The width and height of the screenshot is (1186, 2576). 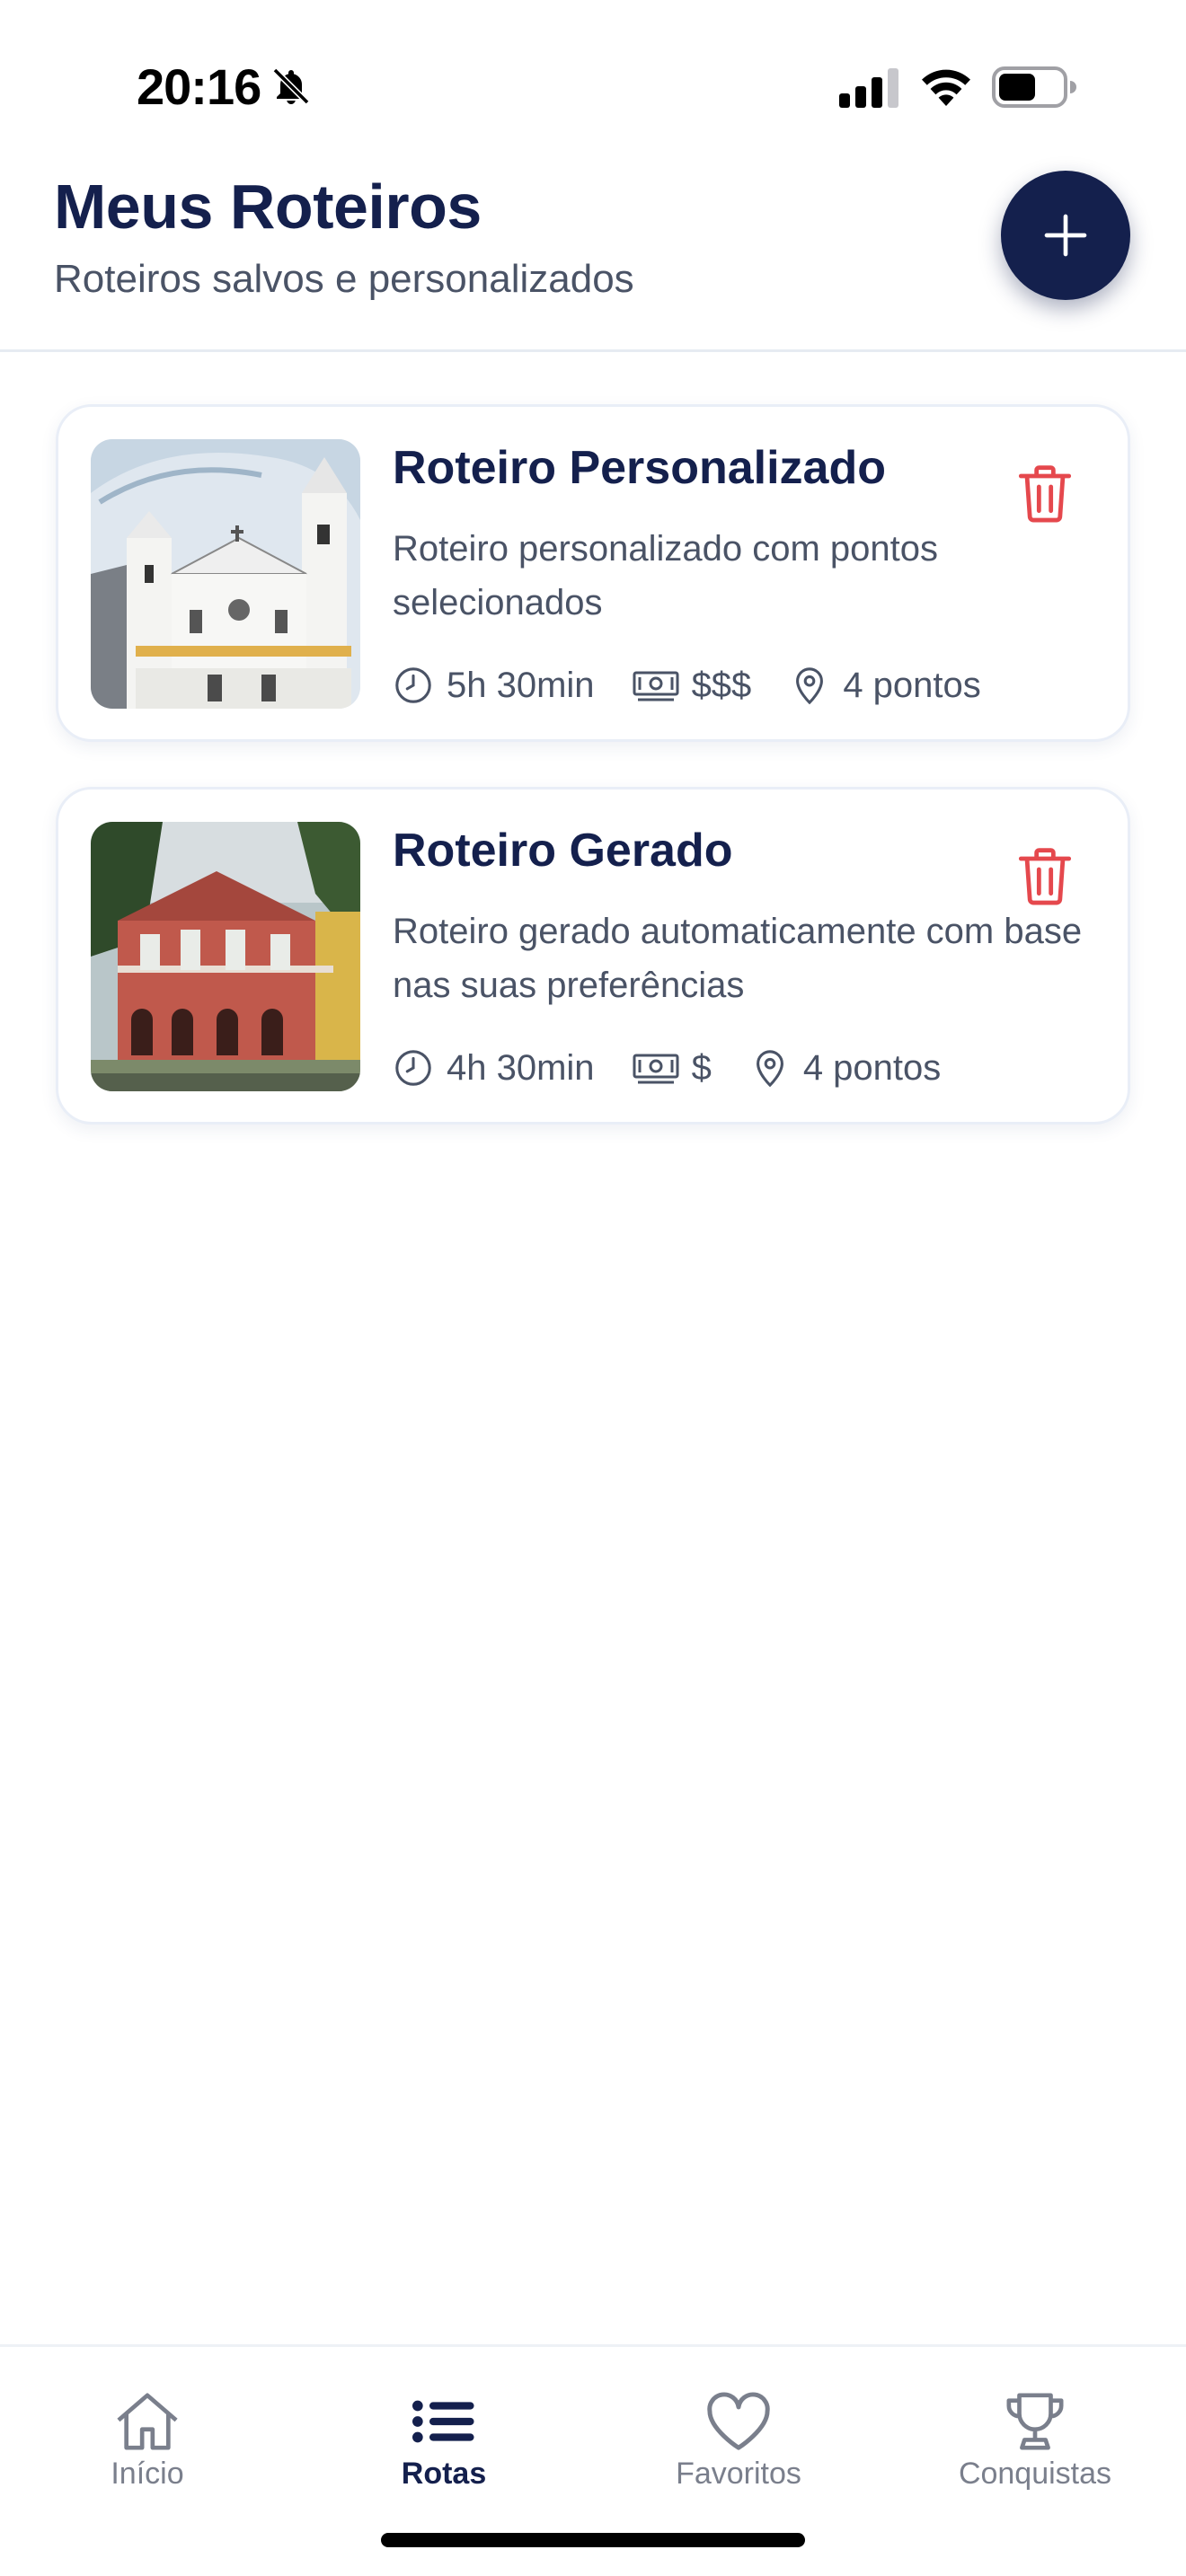 I want to click on colonial-building-photo, so click(x=225, y=956).